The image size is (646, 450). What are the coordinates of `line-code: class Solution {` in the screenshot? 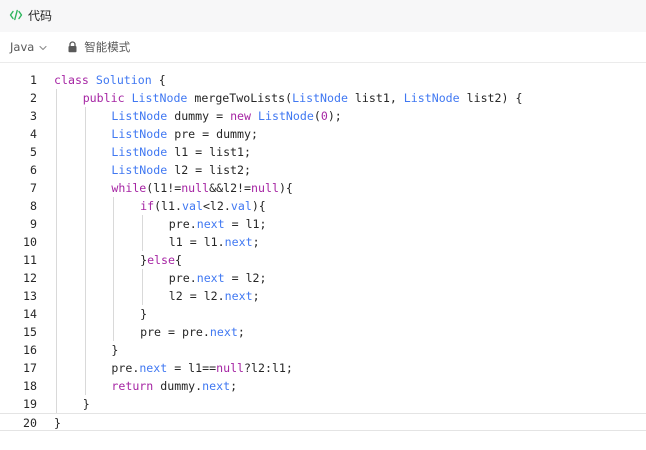 It's located at (110, 80).